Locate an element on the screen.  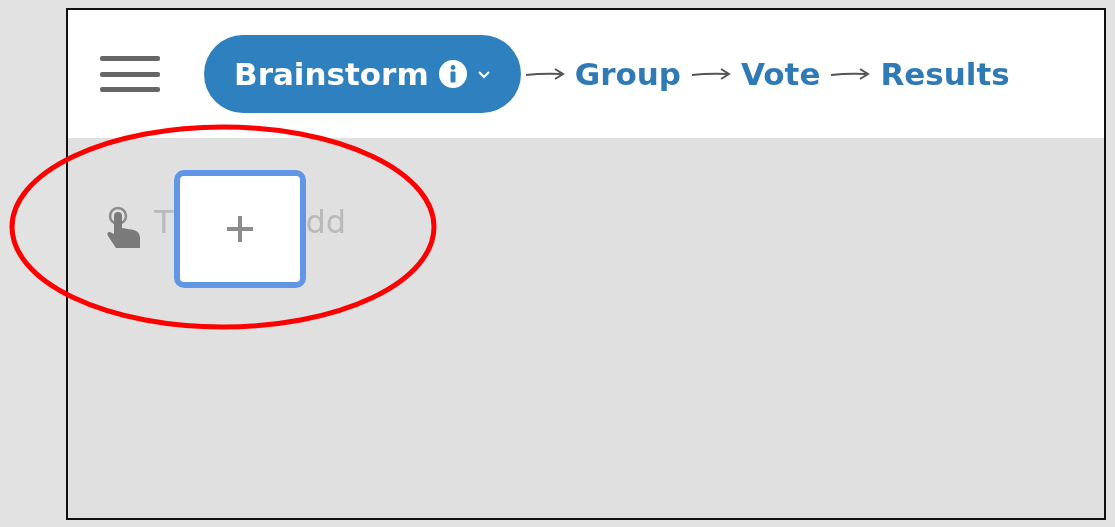
step-tab: Group is located at coordinates (627, 74).